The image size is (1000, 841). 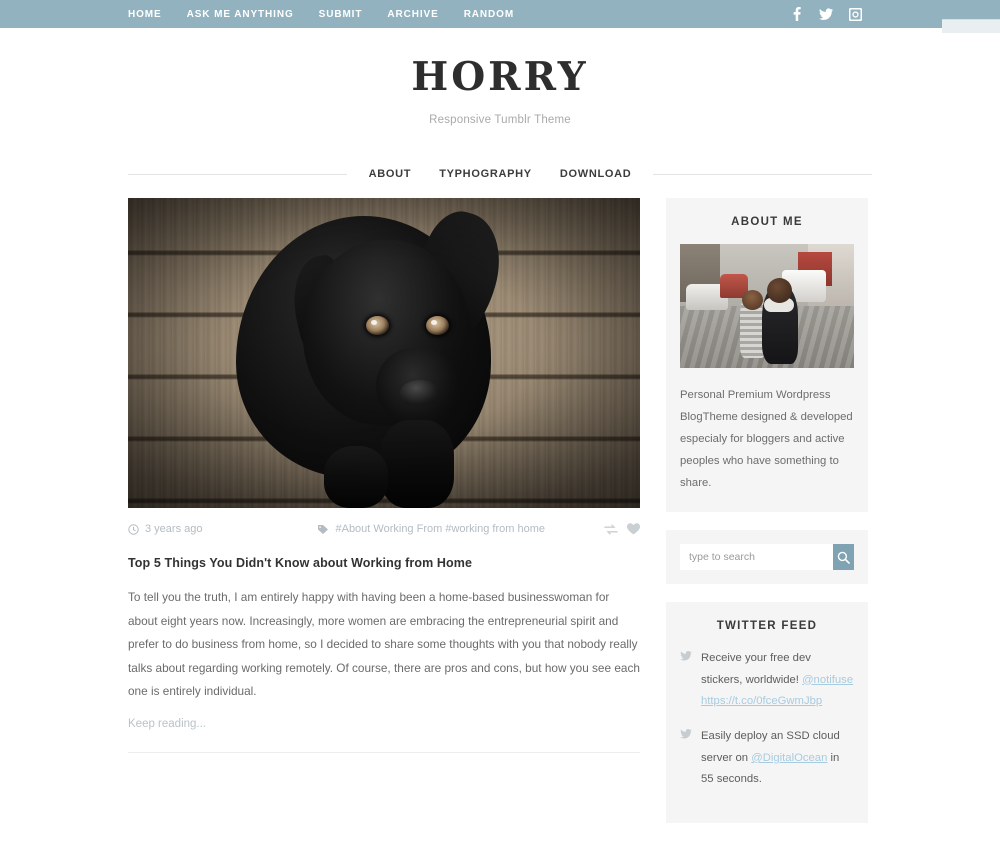 What do you see at coordinates (174, 529) in the screenshot?
I see `post-date-label: 3 years ago` at bounding box center [174, 529].